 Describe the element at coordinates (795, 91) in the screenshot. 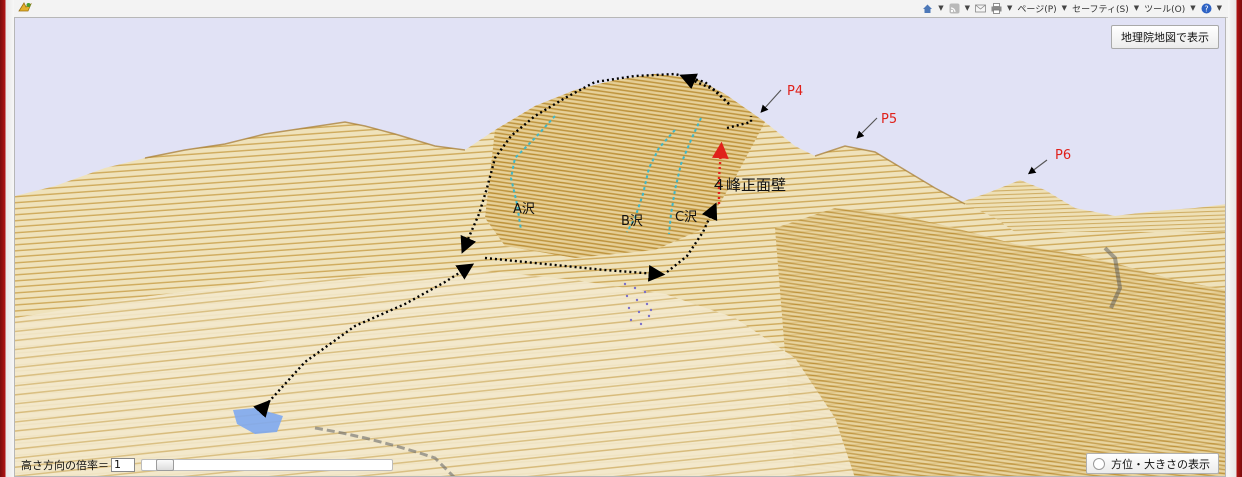

I see `label-p4: P4` at that location.